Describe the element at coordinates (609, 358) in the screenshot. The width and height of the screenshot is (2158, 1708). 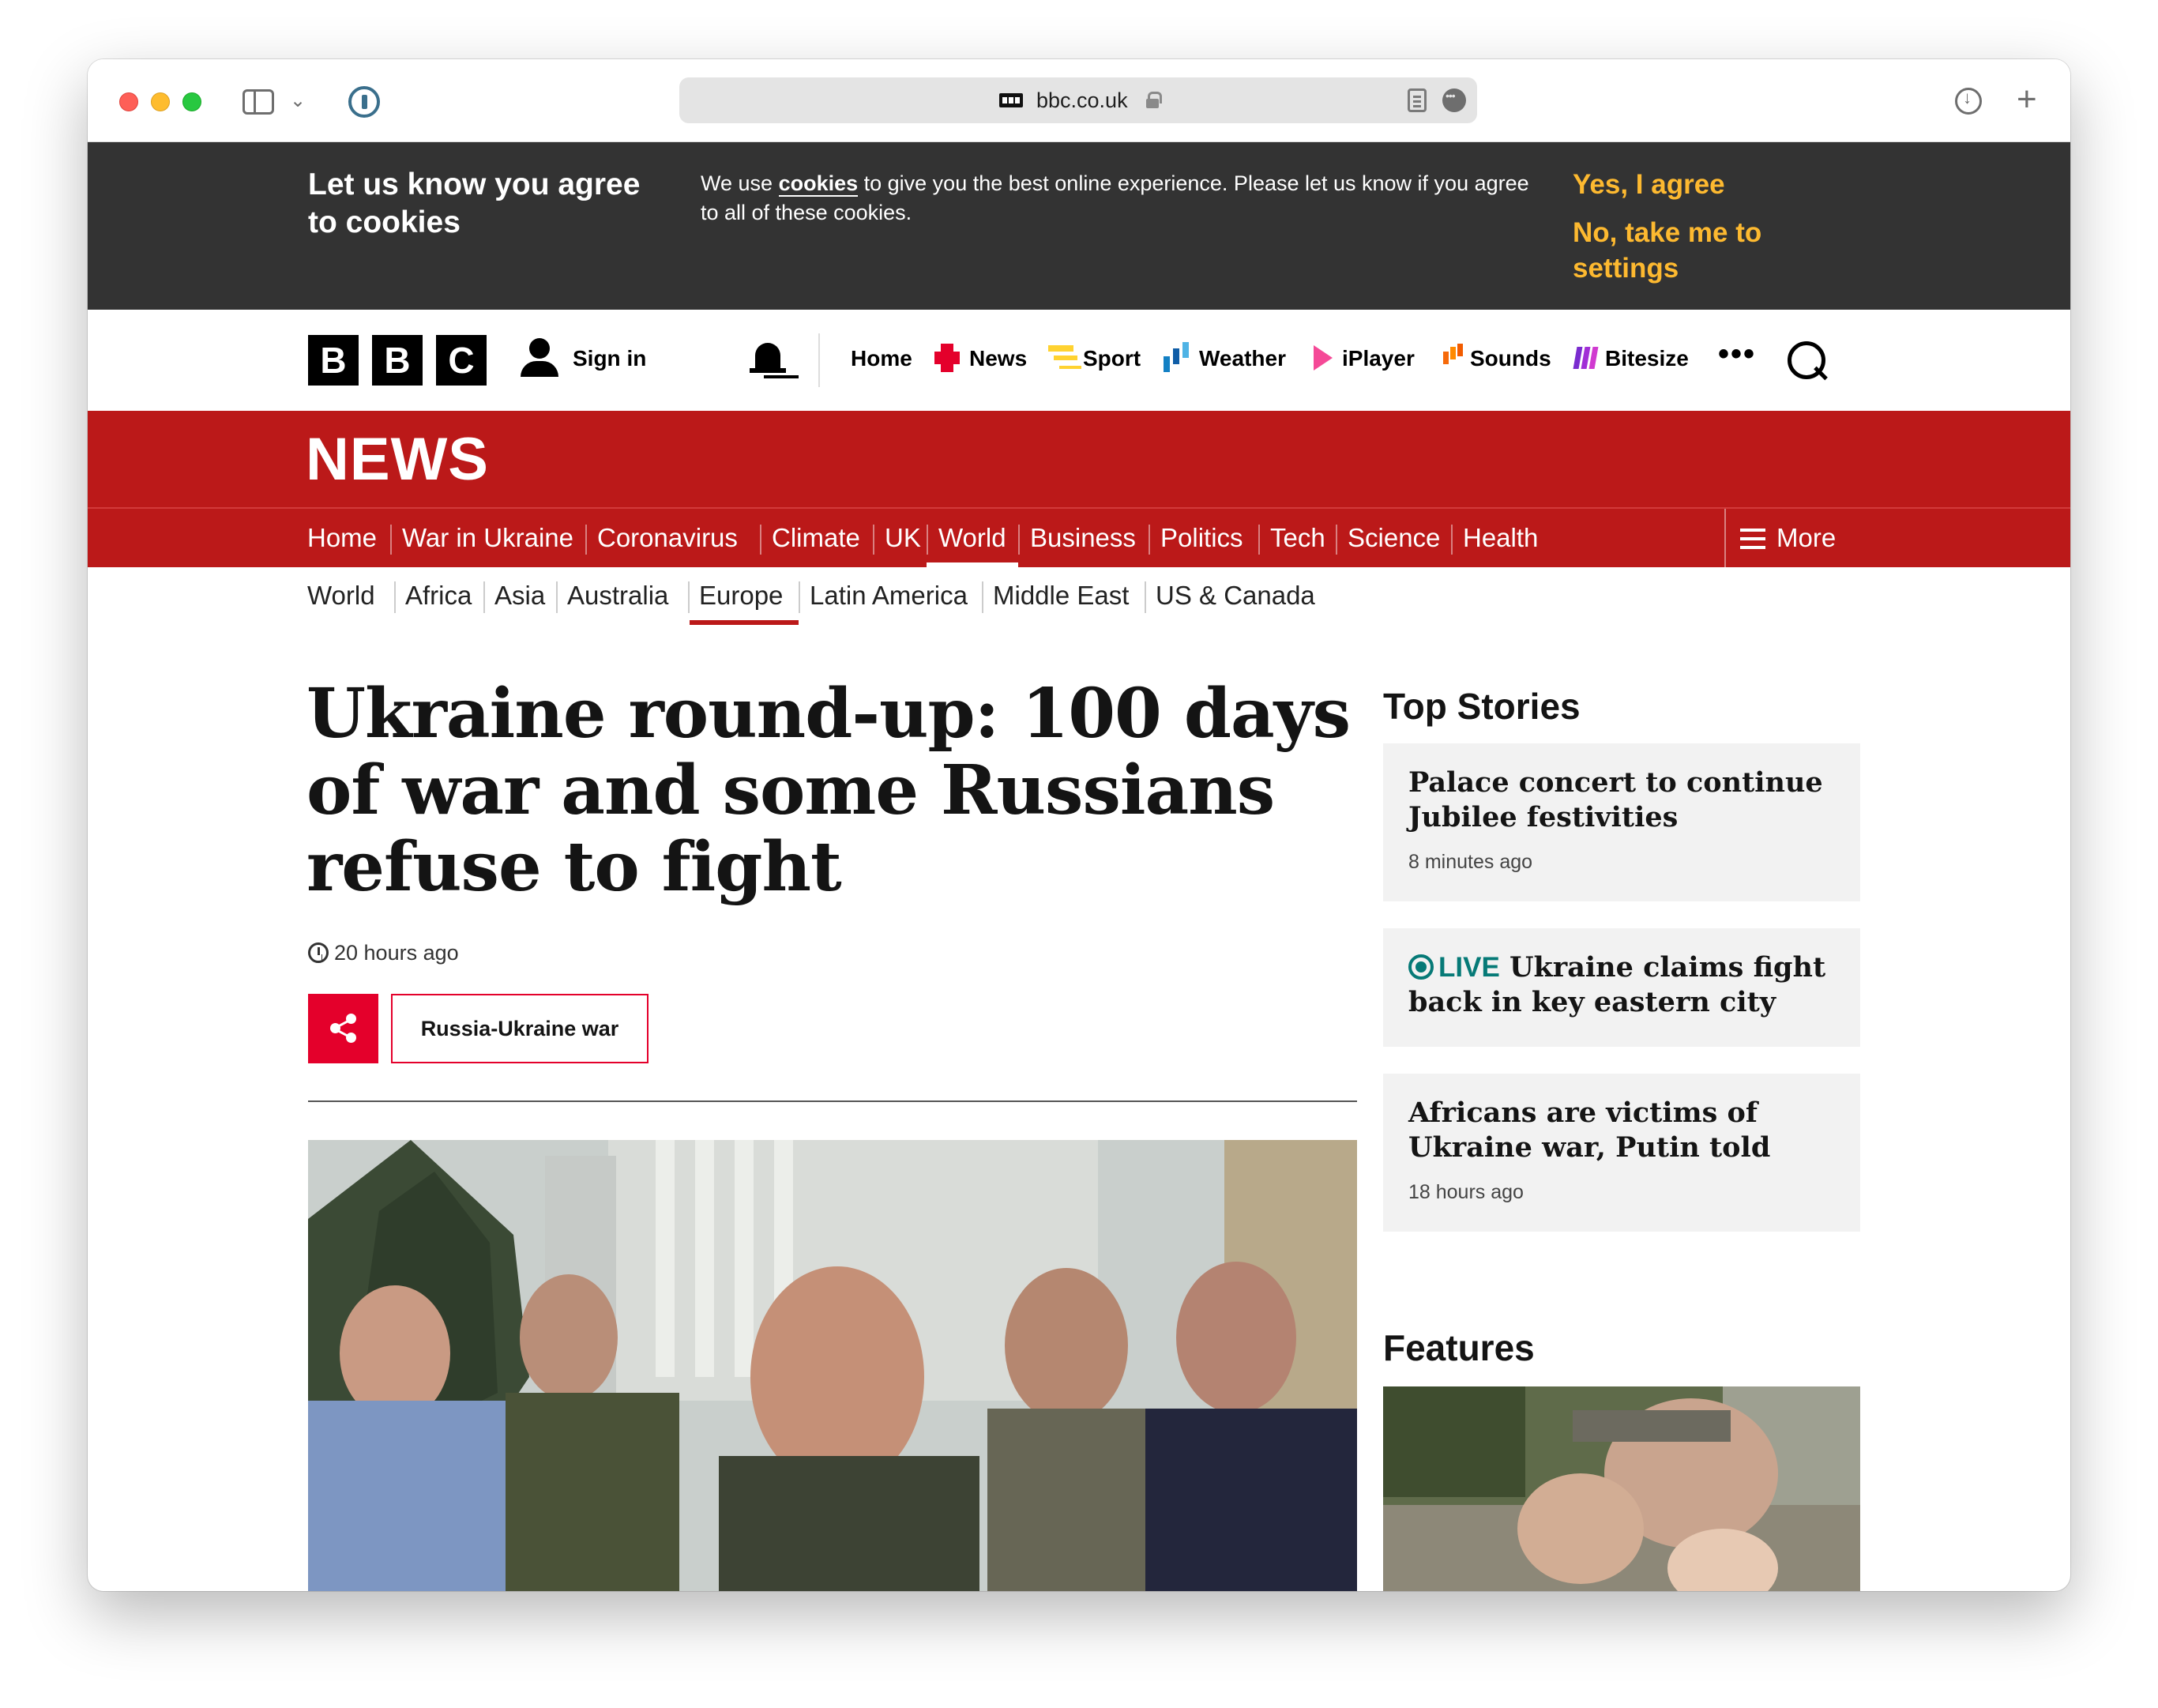
I see `sign-in-link: Sign in` at that location.